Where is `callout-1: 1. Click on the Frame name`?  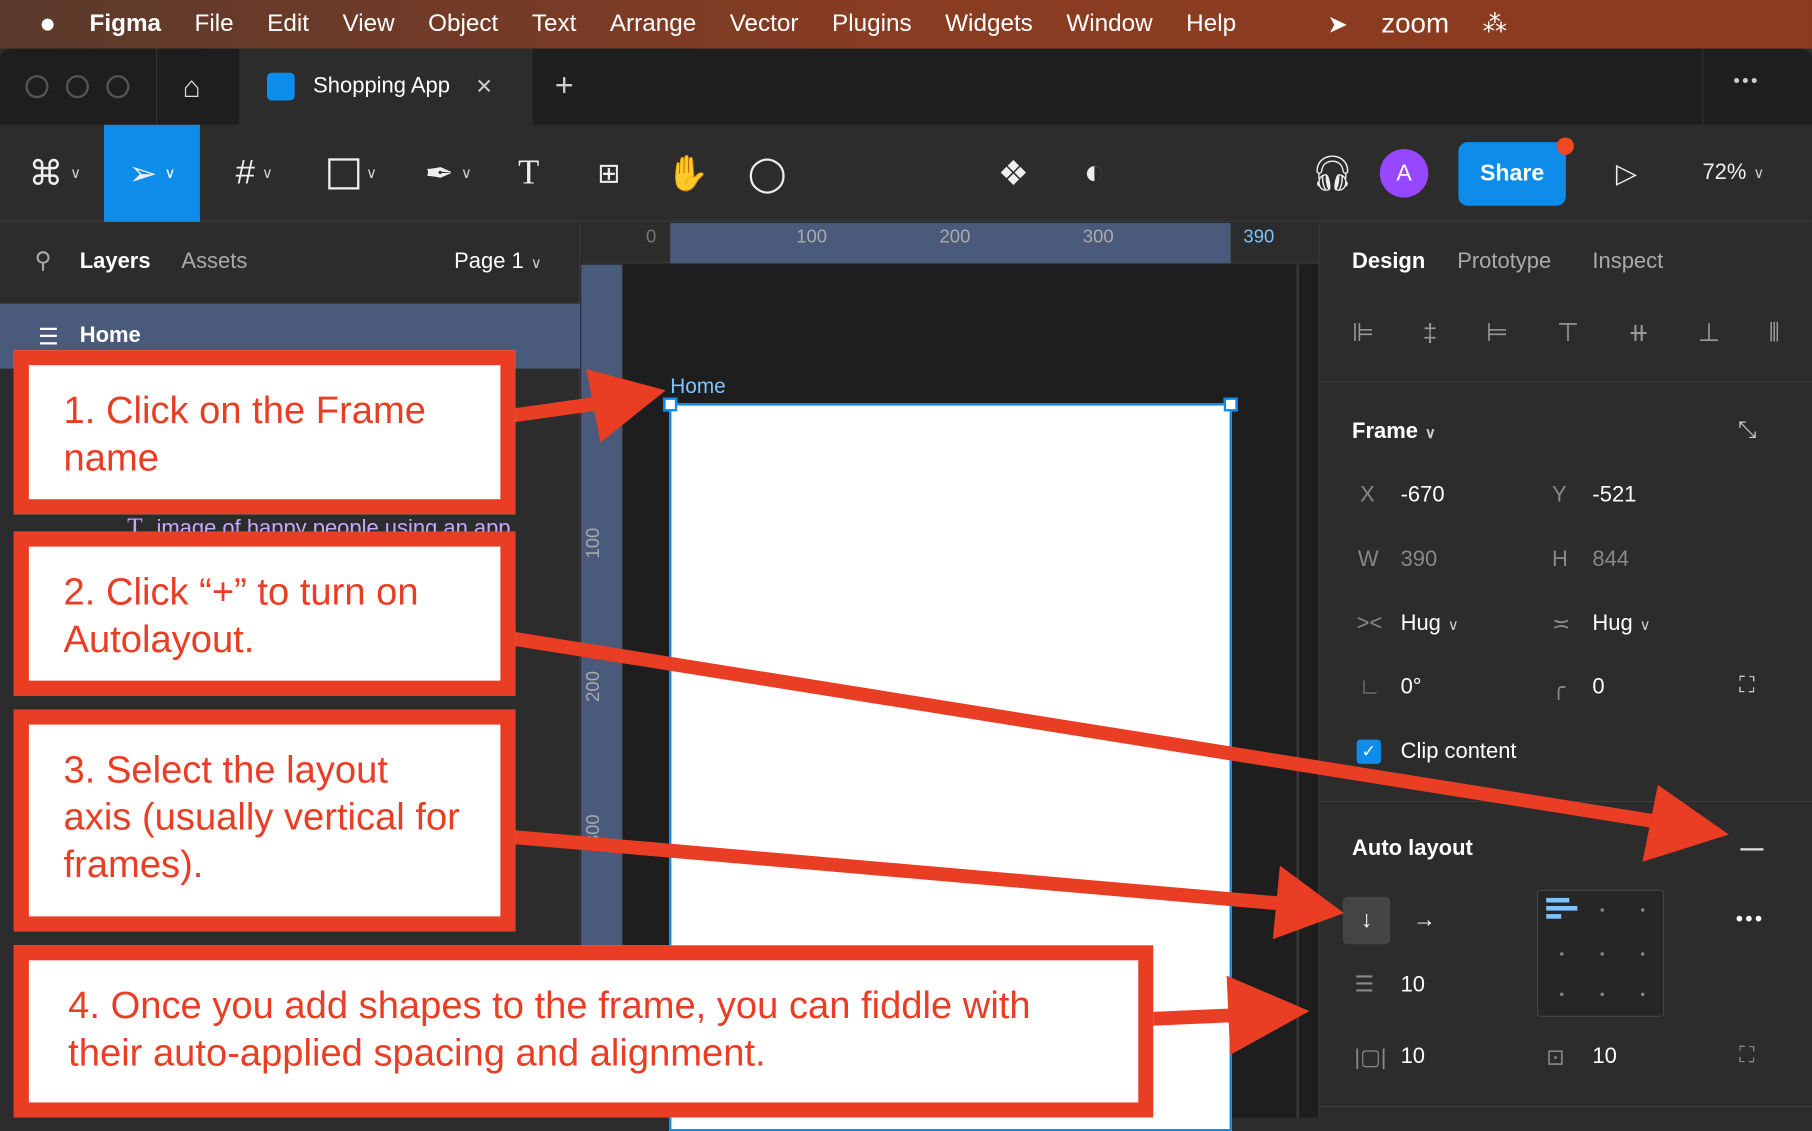 callout-1: 1. Click on the Frame name is located at coordinates (264, 432).